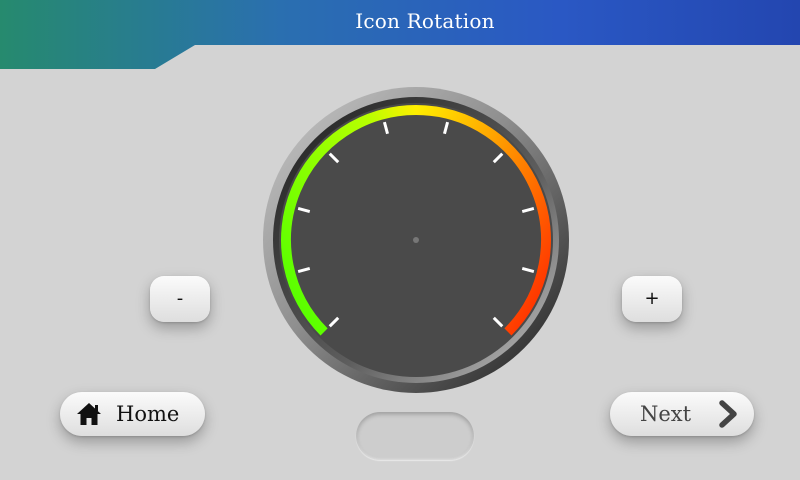 The width and height of the screenshot is (800, 480). Describe the element at coordinates (415, 436) in the screenshot. I see `empty-pill-button` at that location.